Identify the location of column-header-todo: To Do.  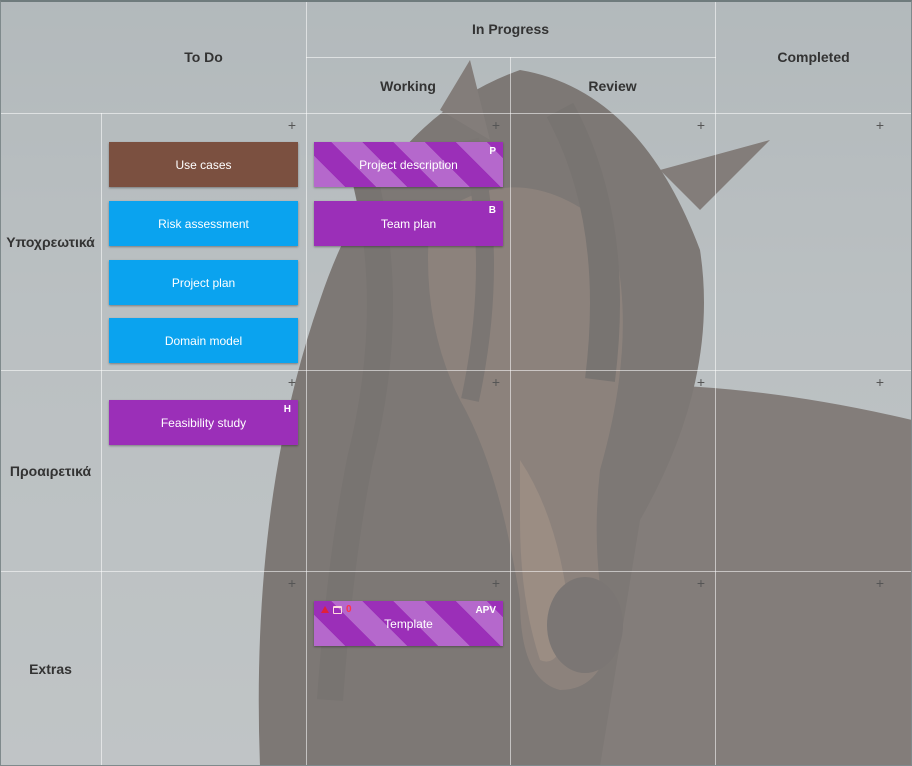
(203, 56).